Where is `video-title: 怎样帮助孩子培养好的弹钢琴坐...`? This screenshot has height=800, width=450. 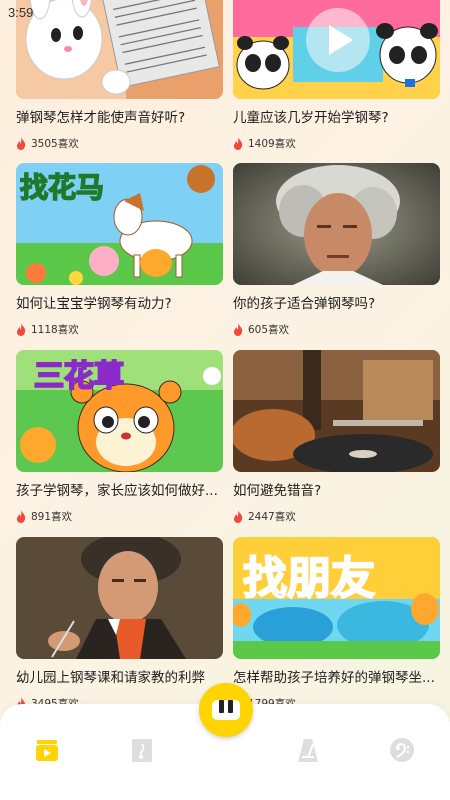
video-title: 怎样帮助孩子培养好的弹钢琴坐... is located at coordinates (334, 678).